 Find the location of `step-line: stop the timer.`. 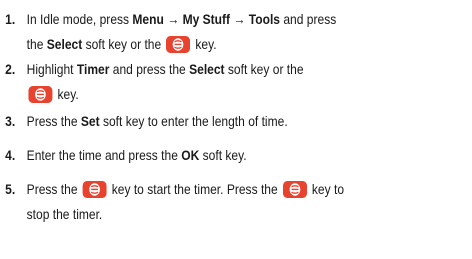

step-line: stop the timer. is located at coordinates (64, 214).